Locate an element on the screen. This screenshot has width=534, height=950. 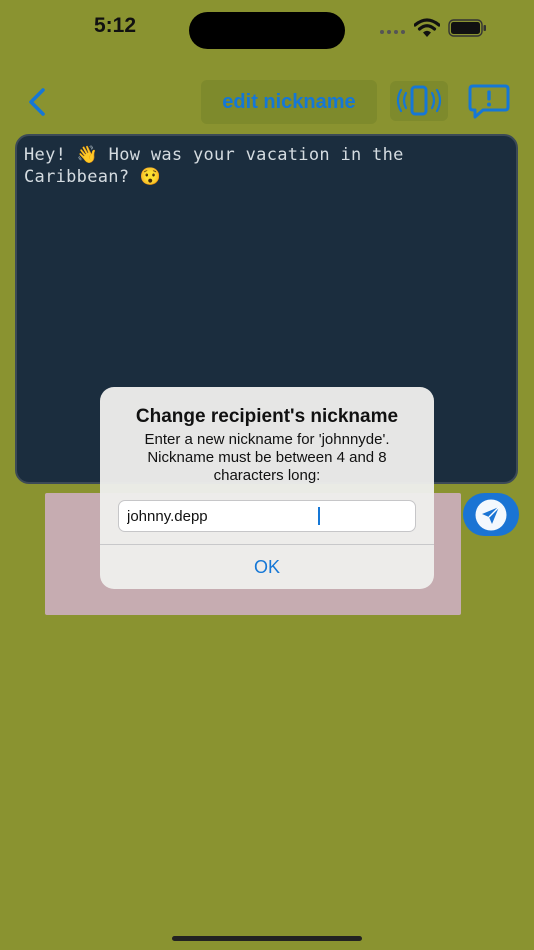
vibrate-button is located at coordinates (419, 101).